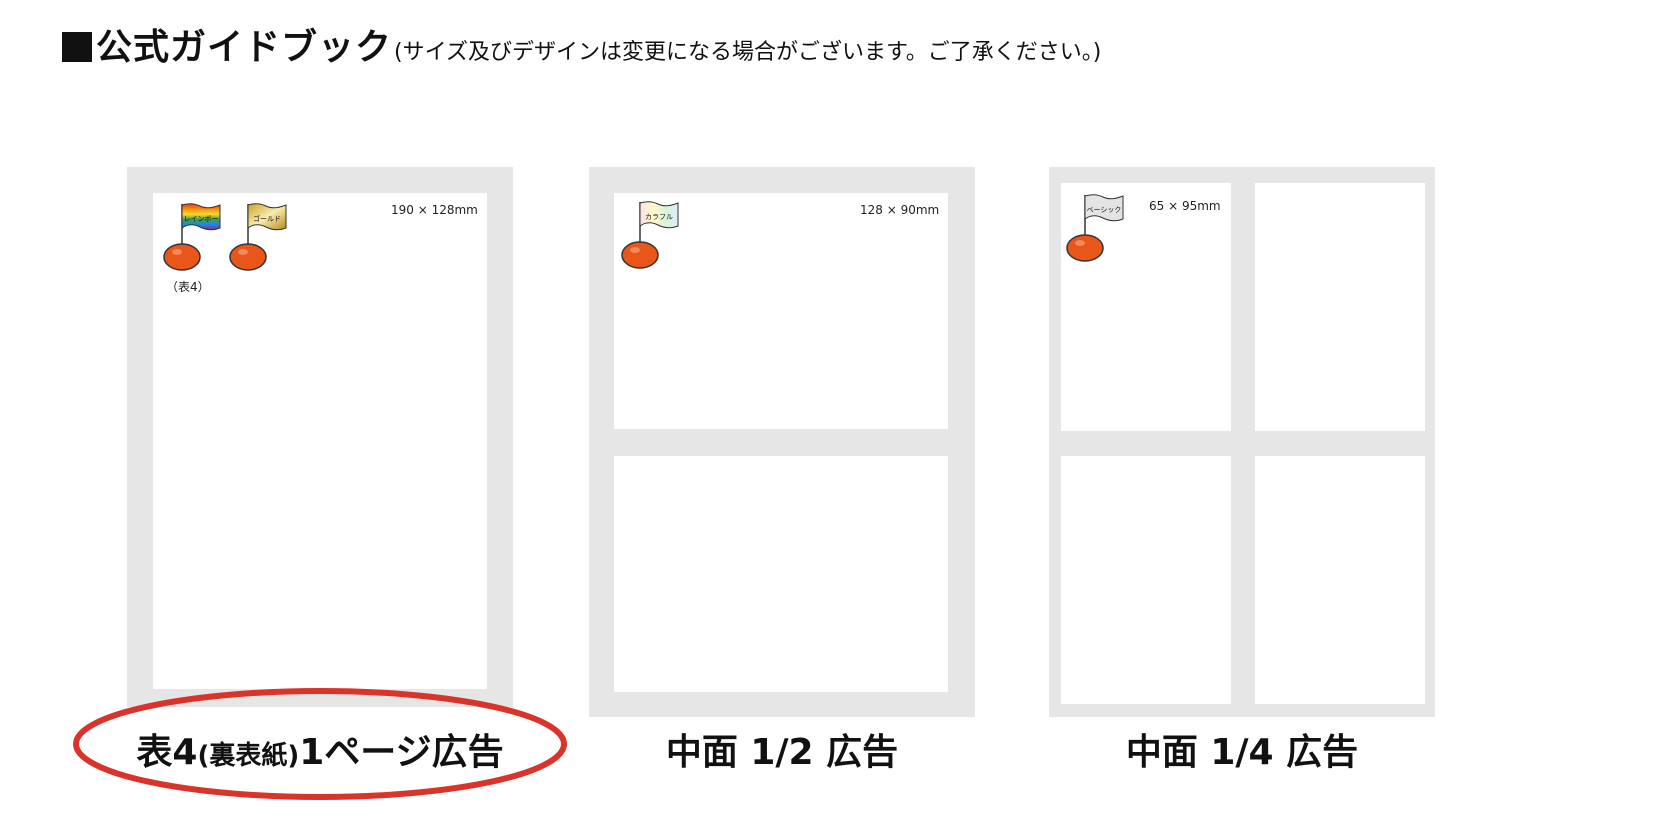  What do you see at coordinates (293, 756) in the screenshot?
I see `caption-paren-close: )` at bounding box center [293, 756].